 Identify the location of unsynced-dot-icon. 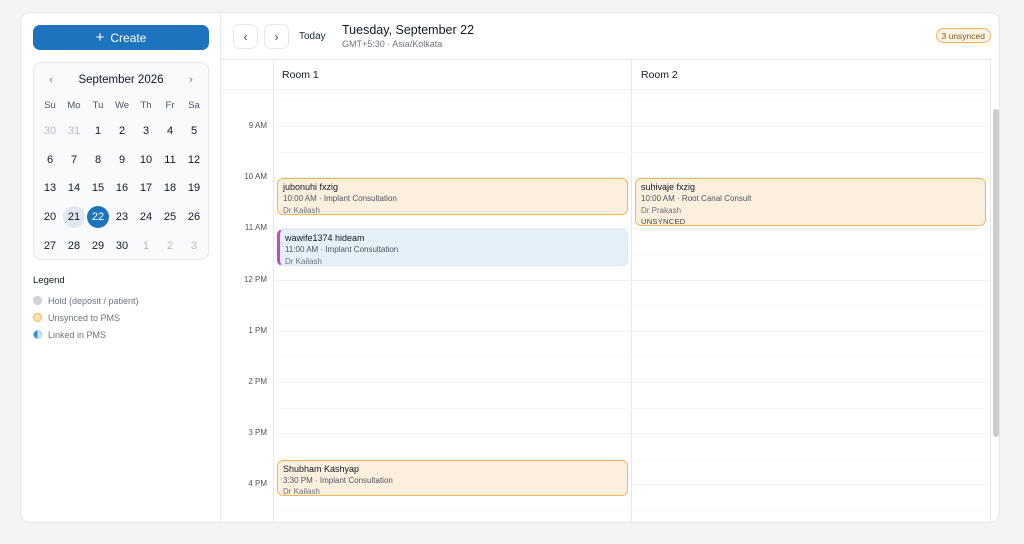
(37, 317).